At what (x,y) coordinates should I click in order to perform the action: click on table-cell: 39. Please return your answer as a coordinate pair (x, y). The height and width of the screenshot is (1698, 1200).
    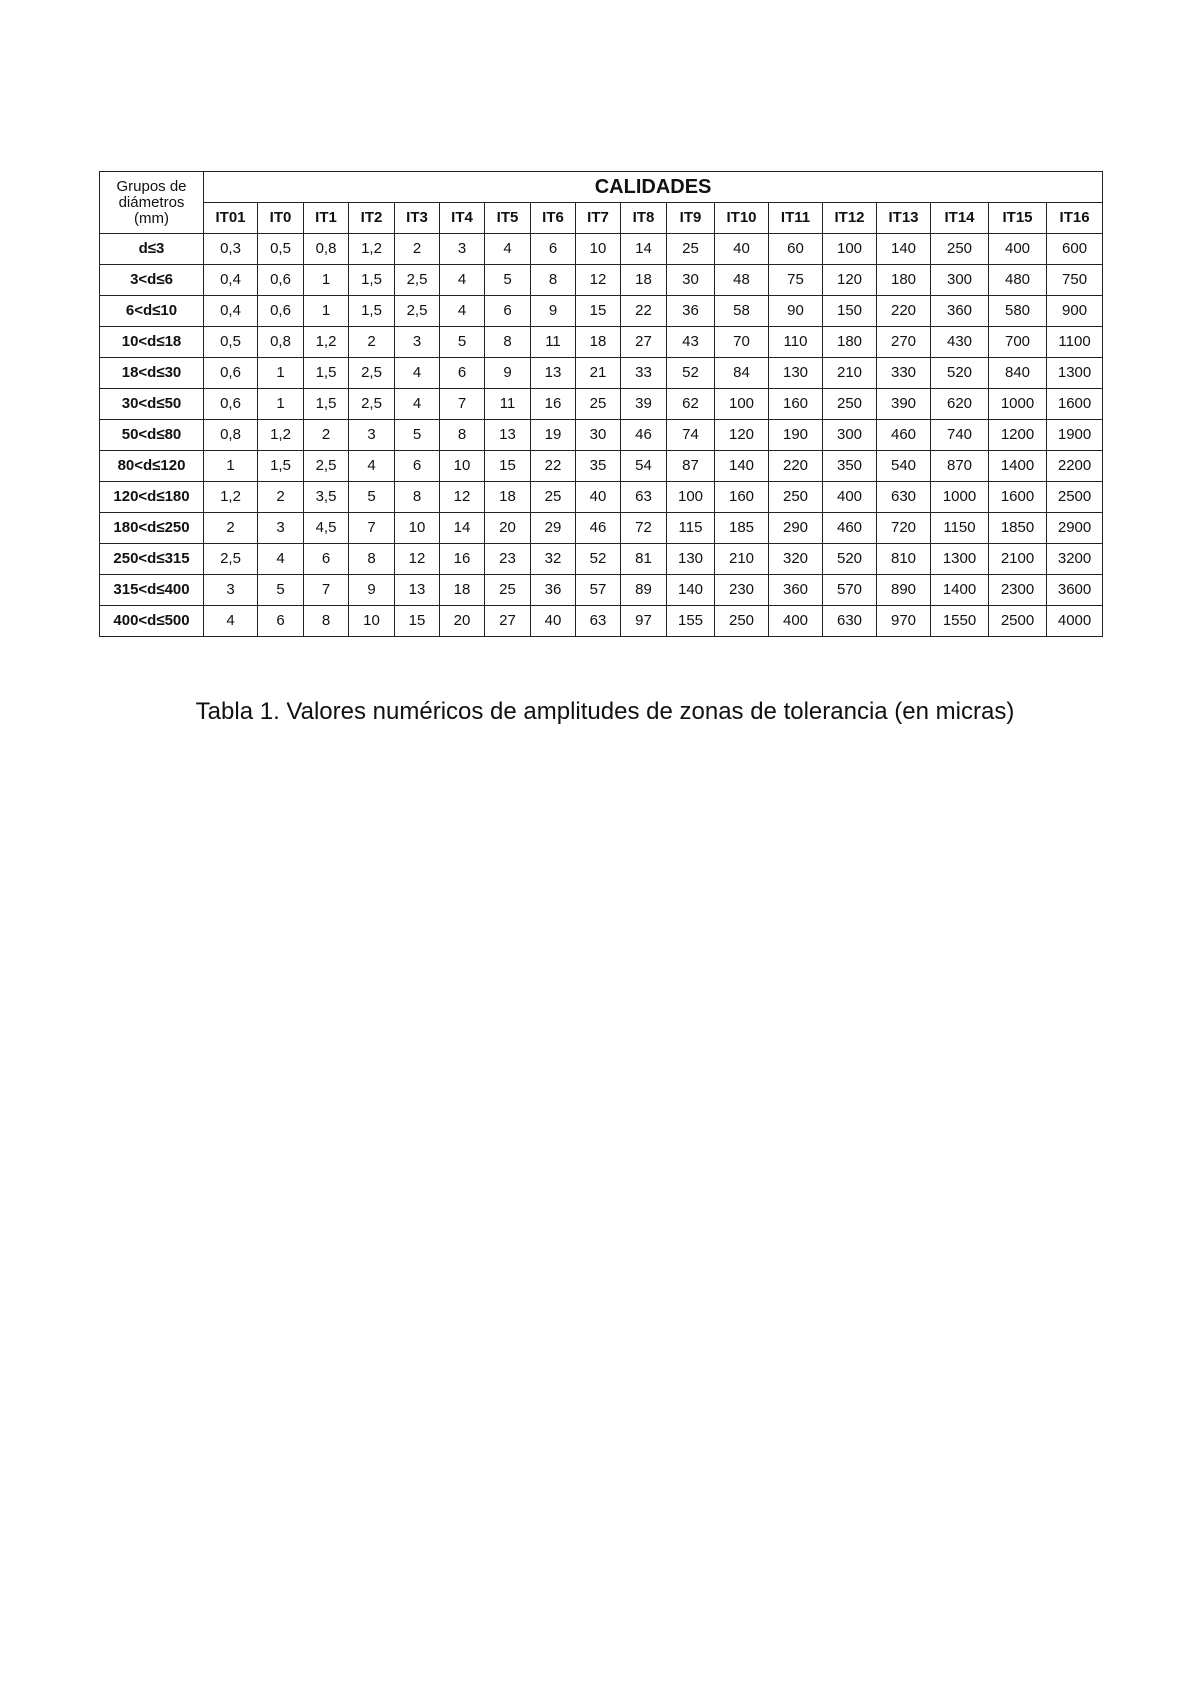
    Looking at the image, I should click on (643, 404).